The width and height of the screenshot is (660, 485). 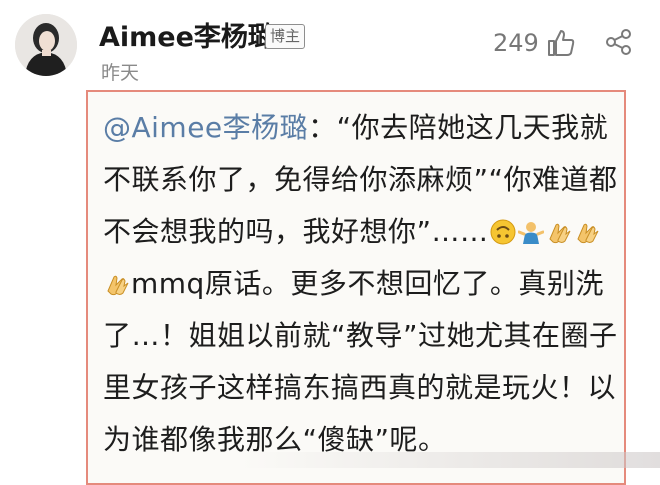 What do you see at coordinates (561, 43) in the screenshot?
I see `thumbs-up-icon` at bounding box center [561, 43].